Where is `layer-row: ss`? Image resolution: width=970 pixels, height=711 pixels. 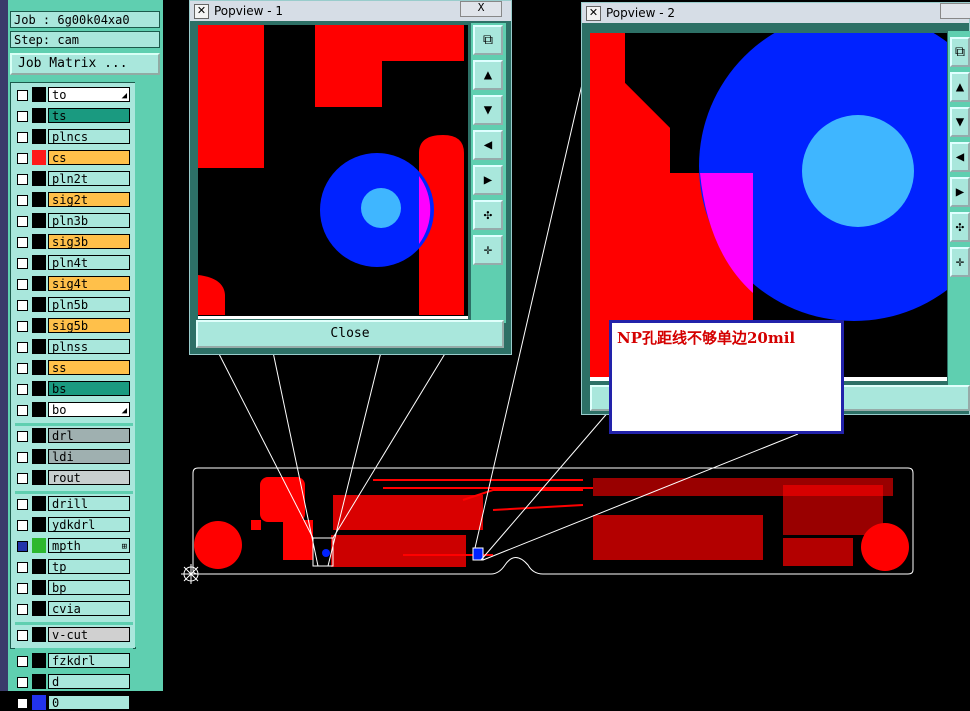 layer-row: ss is located at coordinates (79, 368).